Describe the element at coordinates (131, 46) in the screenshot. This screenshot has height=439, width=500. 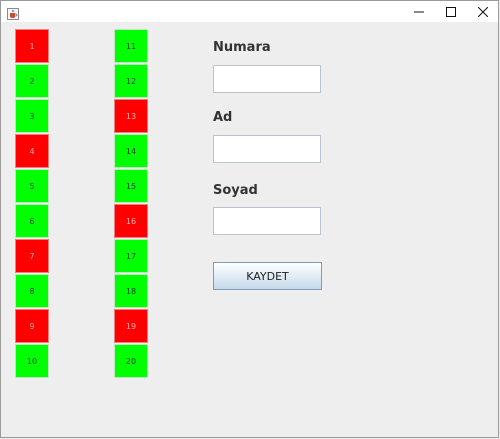
I see `seat-11: 11` at that location.